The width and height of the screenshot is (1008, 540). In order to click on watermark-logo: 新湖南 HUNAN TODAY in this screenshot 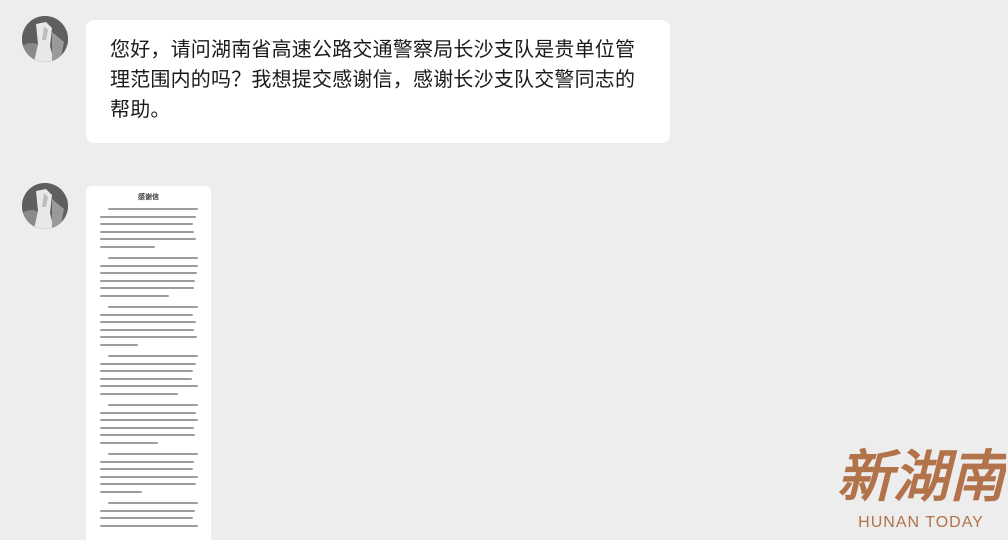, I will do `click(921, 488)`.